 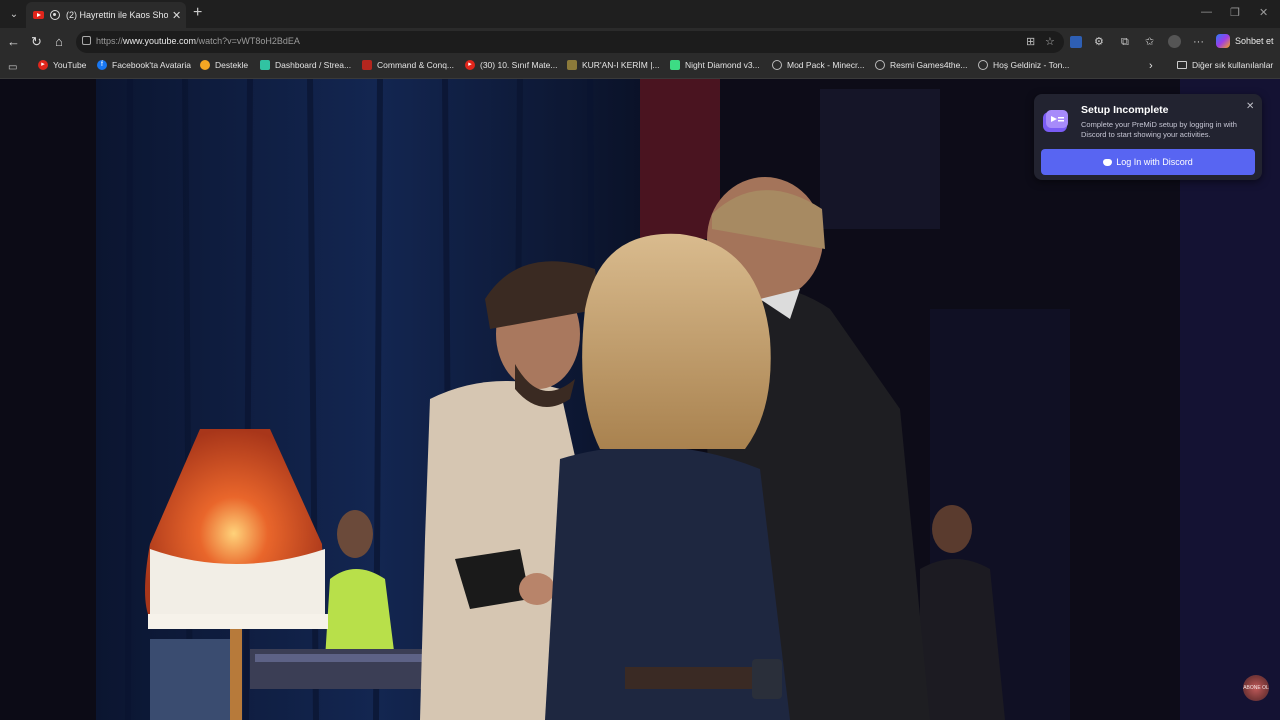 I want to click on quran-icon, so click(x=572, y=65).